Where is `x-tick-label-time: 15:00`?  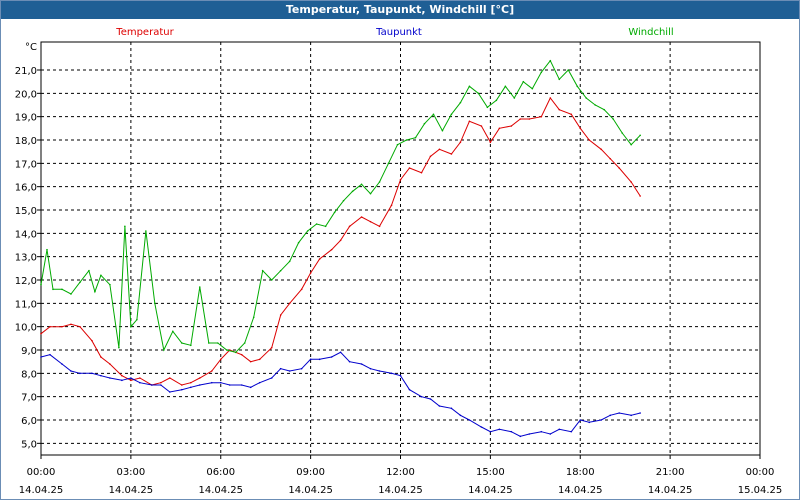
x-tick-label-time: 15:00 is located at coordinates (490, 472).